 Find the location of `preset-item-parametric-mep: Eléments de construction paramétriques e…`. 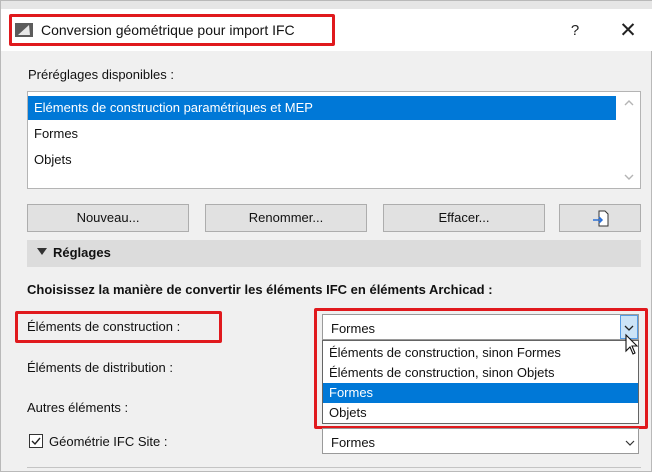

preset-item-parametric-mep: Eléments de construction paramétriques e… is located at coordinates (322, 108).